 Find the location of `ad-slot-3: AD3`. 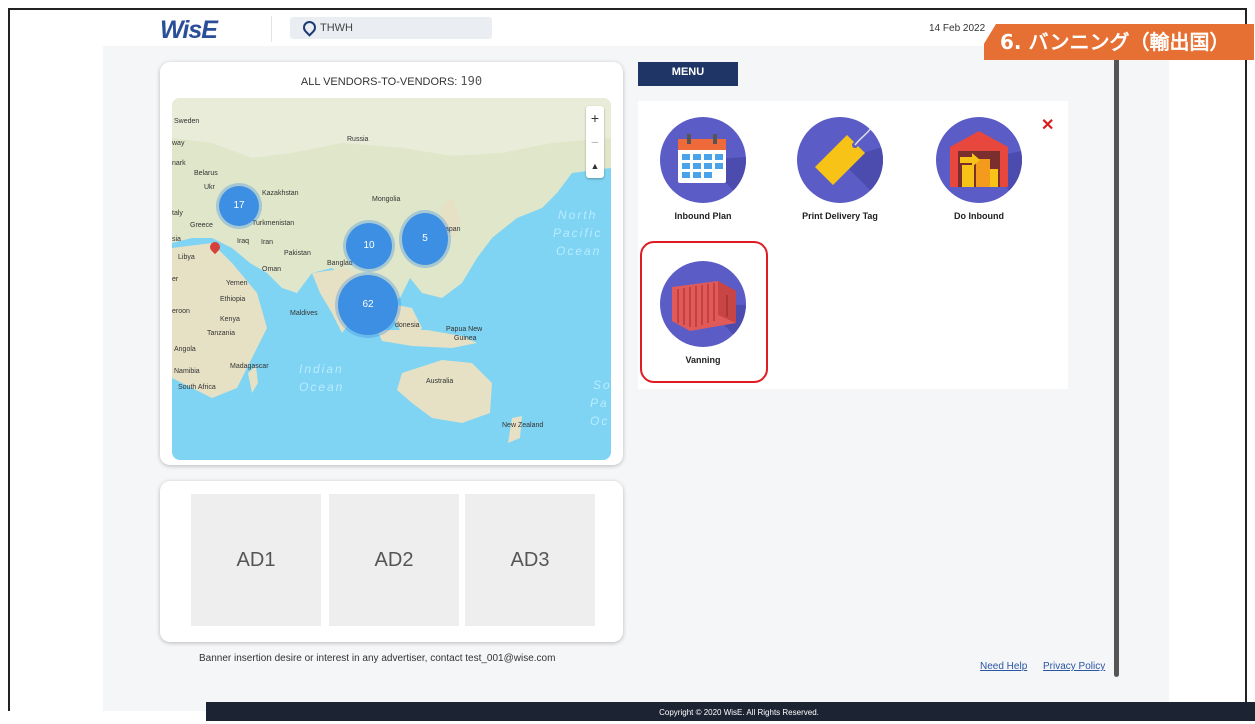

ad-slot-3: AD3 is located at coordinates (530, 560).